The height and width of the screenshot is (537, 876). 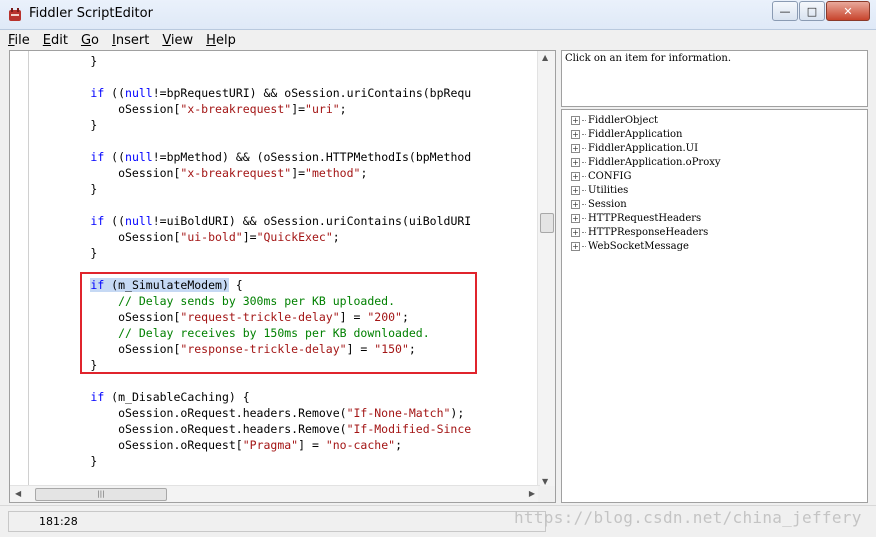 I want to click on scrollbar-corner, so click(x=546, y=494).